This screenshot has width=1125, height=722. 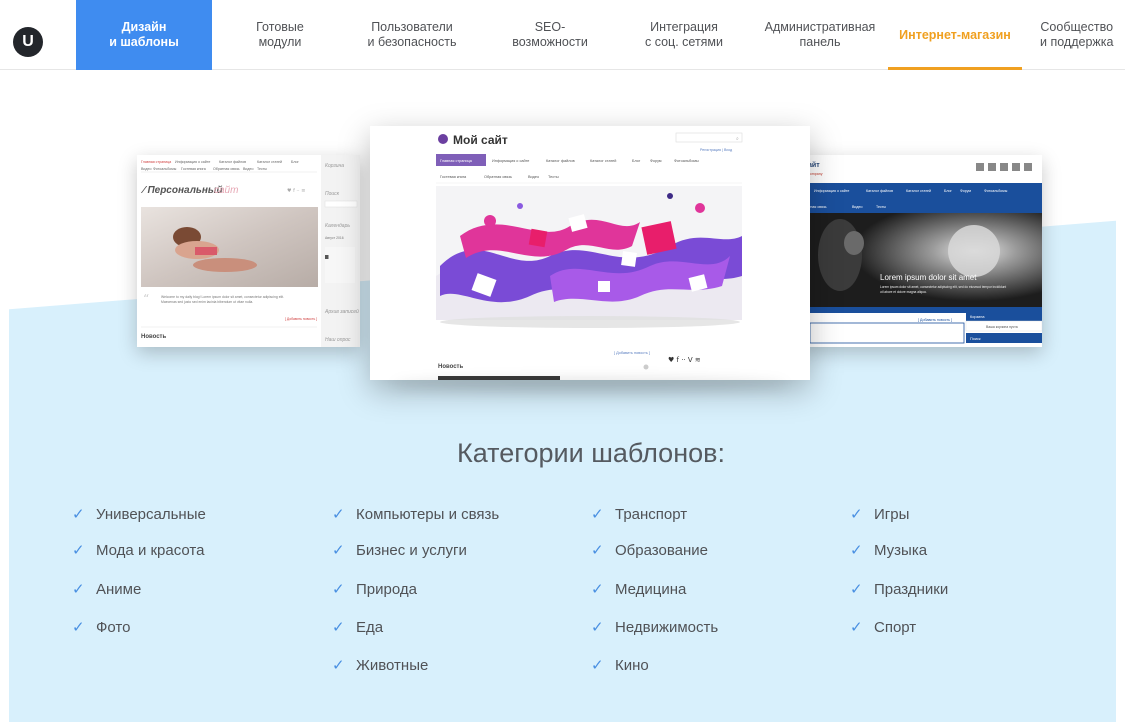 I want to click on nav-users-security: Пользователи и безопасность, so click(x=412, y=35).